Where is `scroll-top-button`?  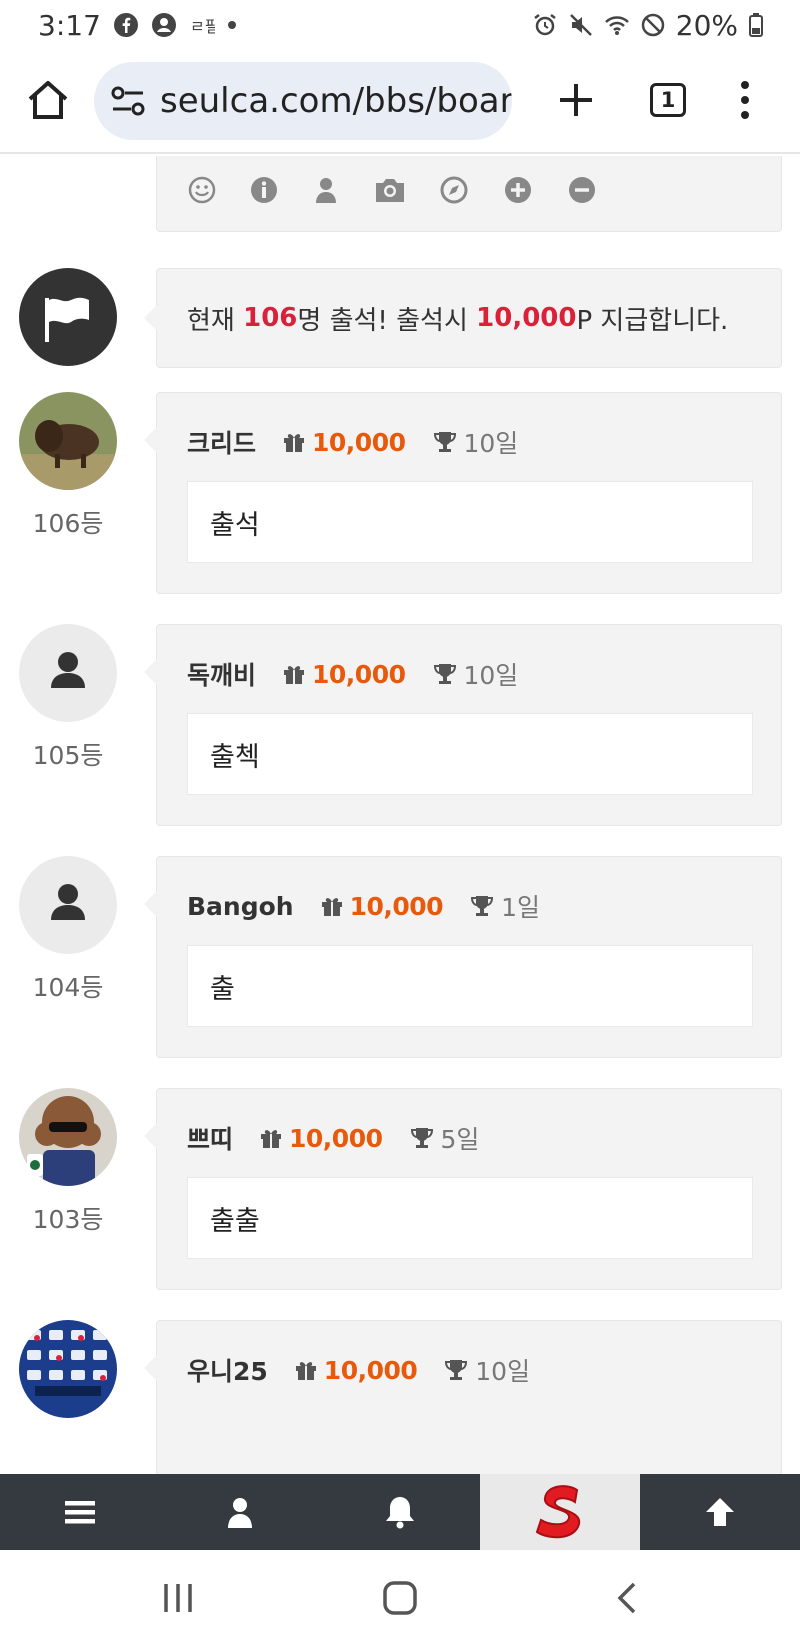
scroll-top-button is located at coordinates (720, 1512).